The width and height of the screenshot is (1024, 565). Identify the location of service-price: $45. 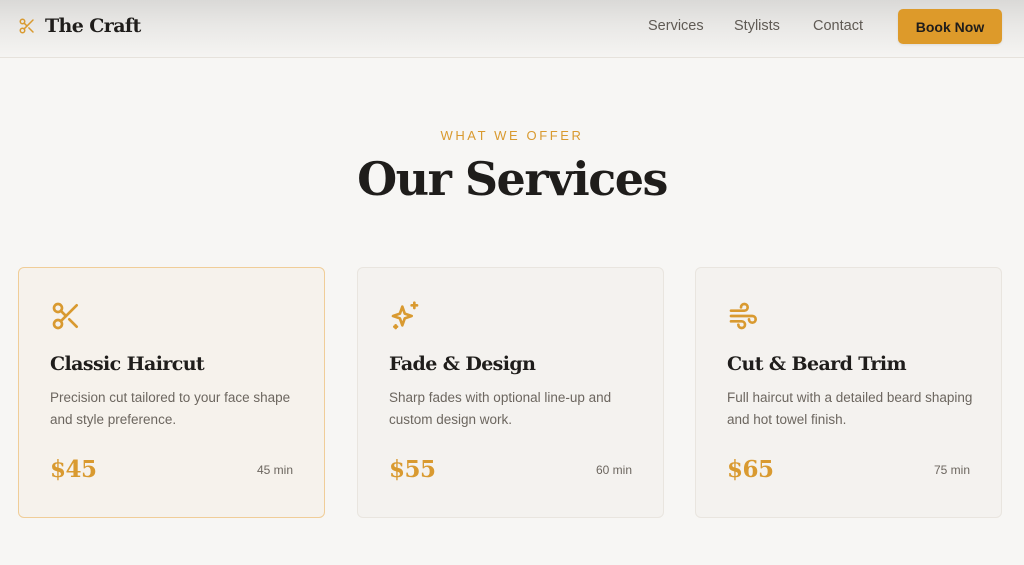
(73, 469).